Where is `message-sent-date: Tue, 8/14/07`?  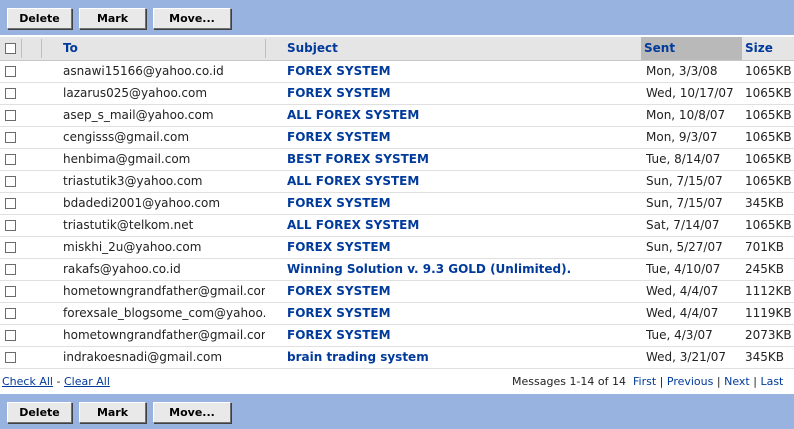
message-sent-date: Tue, 8/14/07 is located at coordinates (683, 159).